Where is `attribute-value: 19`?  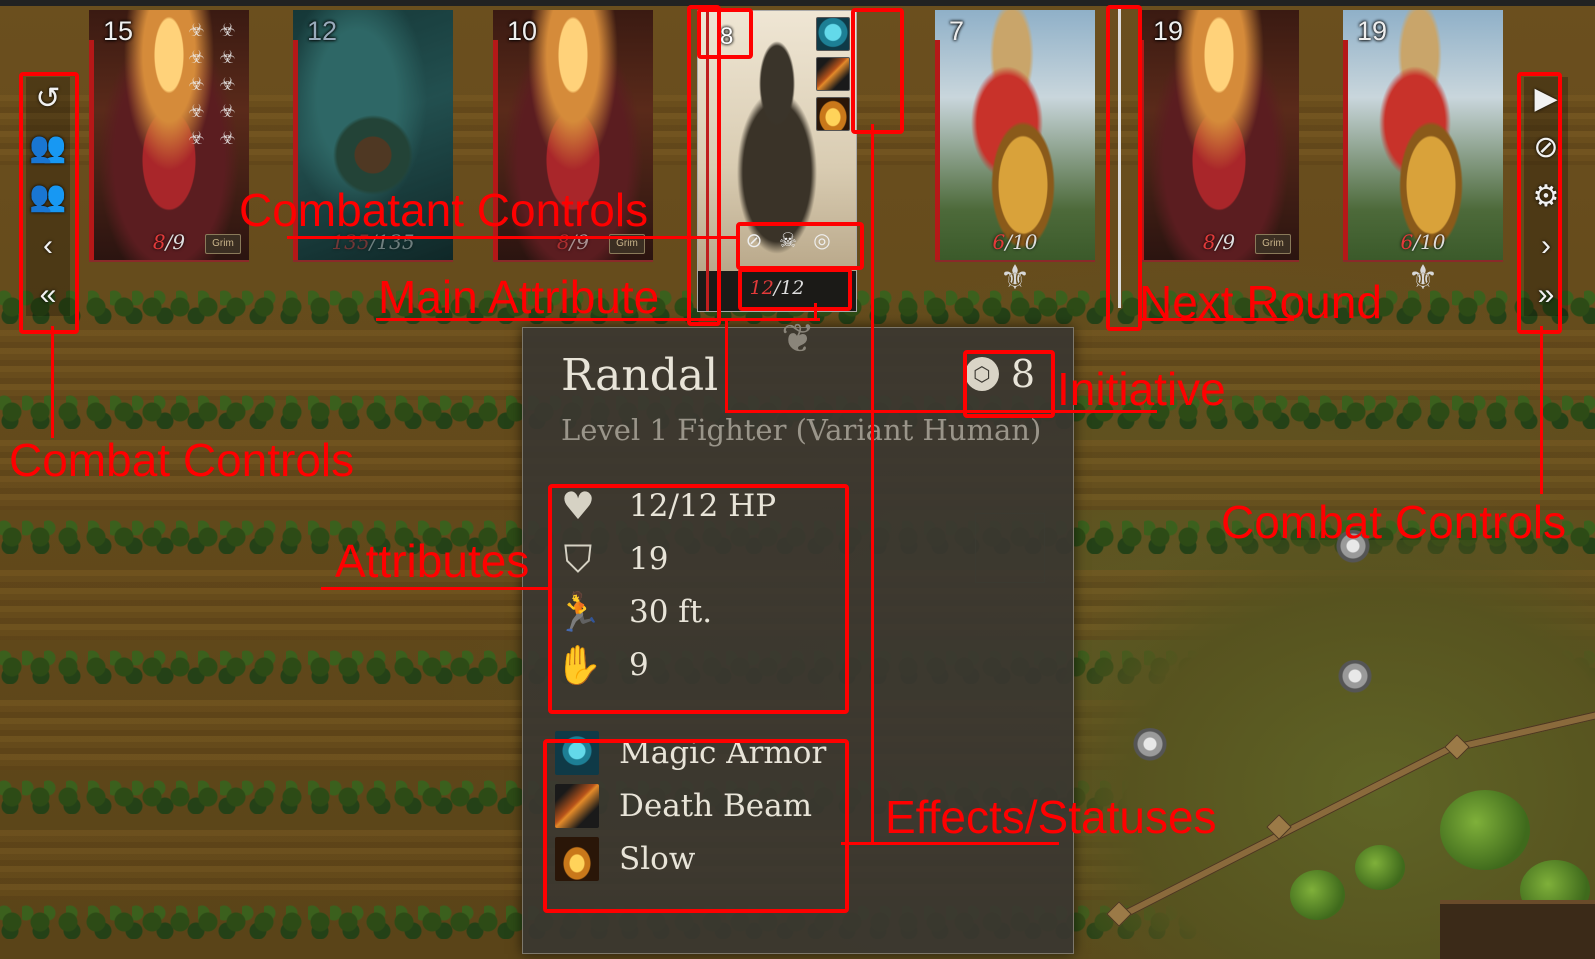 attribute-value: 19 is located at coordinates (649, 559).